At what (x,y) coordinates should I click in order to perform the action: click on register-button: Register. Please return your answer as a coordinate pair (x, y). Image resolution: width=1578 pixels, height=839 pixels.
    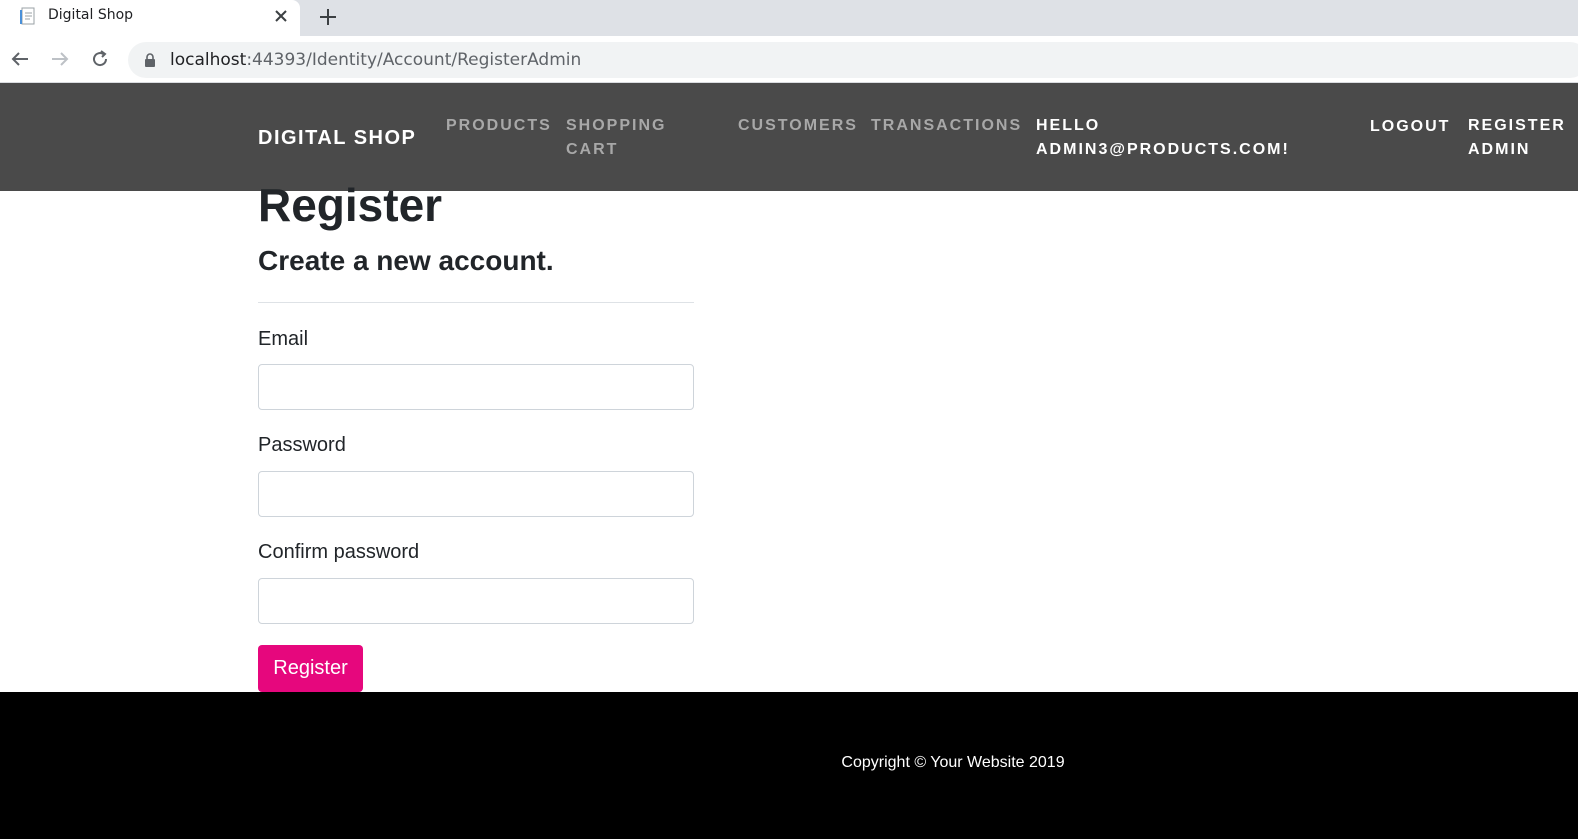
    Looking at the image, I should click on (310, 668).